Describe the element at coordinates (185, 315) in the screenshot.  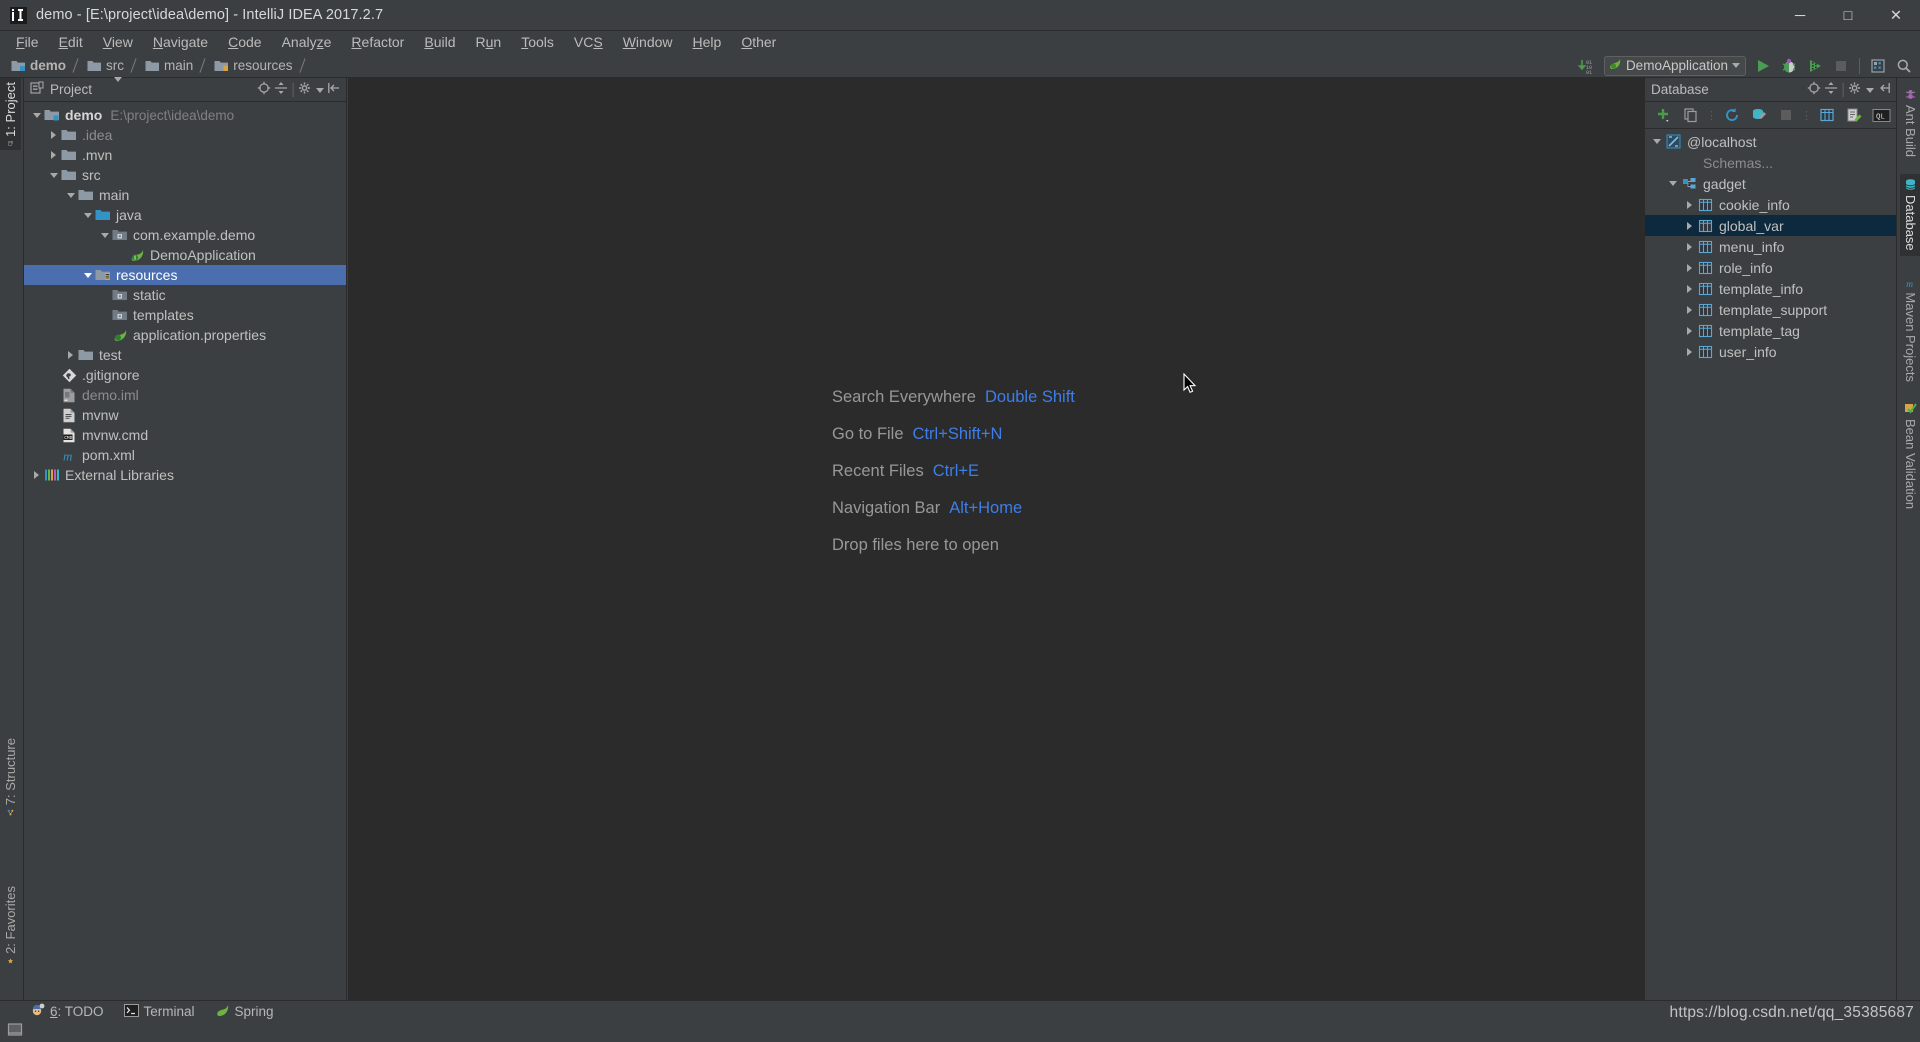
I see `tree-node-templates: templates` at that location.